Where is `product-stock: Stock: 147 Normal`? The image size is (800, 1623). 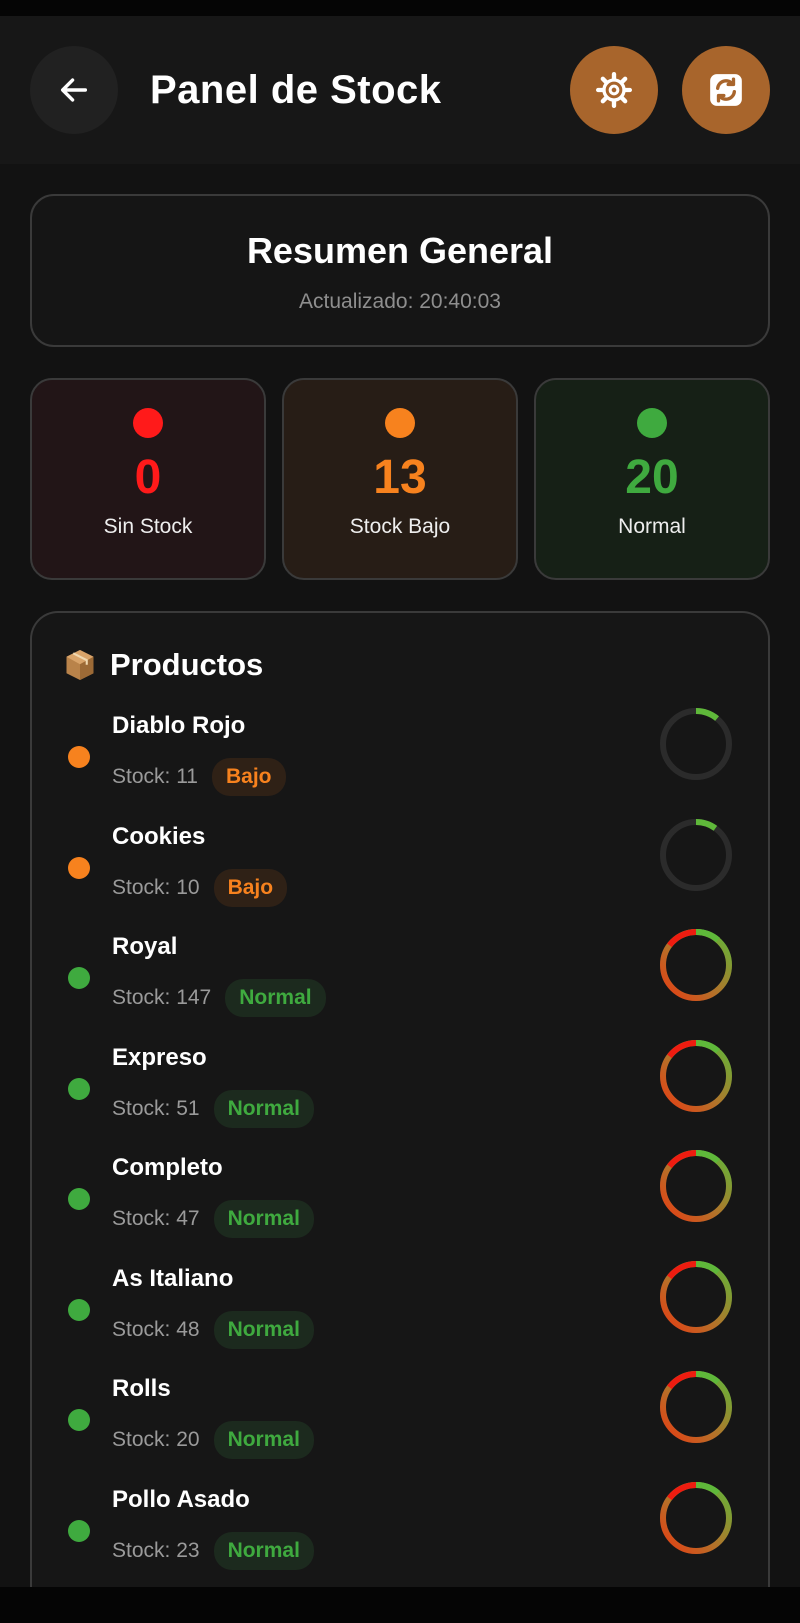
product-stock: Stock: 147 Normal is located at coordinates (219, 998).